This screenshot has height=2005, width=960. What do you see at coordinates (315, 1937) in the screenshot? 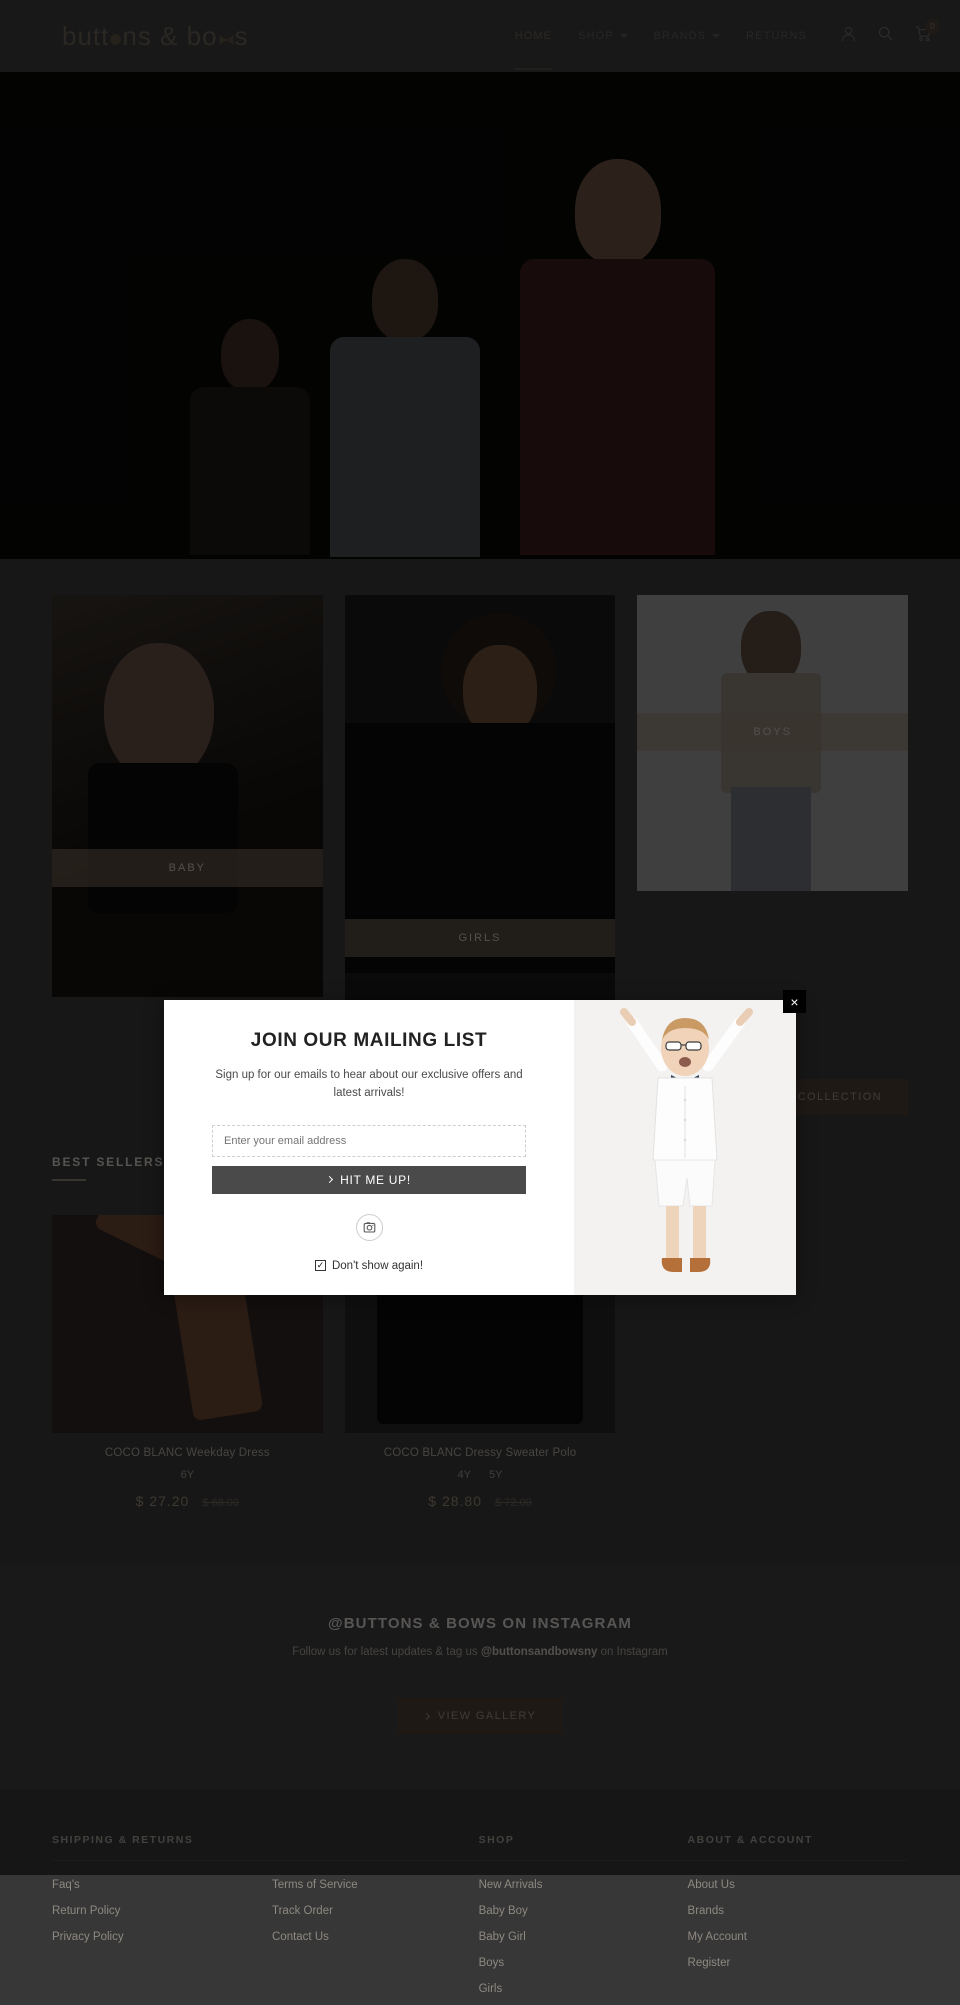
I see `footer-link: Contact Us` at bounding box center [315, 1937].